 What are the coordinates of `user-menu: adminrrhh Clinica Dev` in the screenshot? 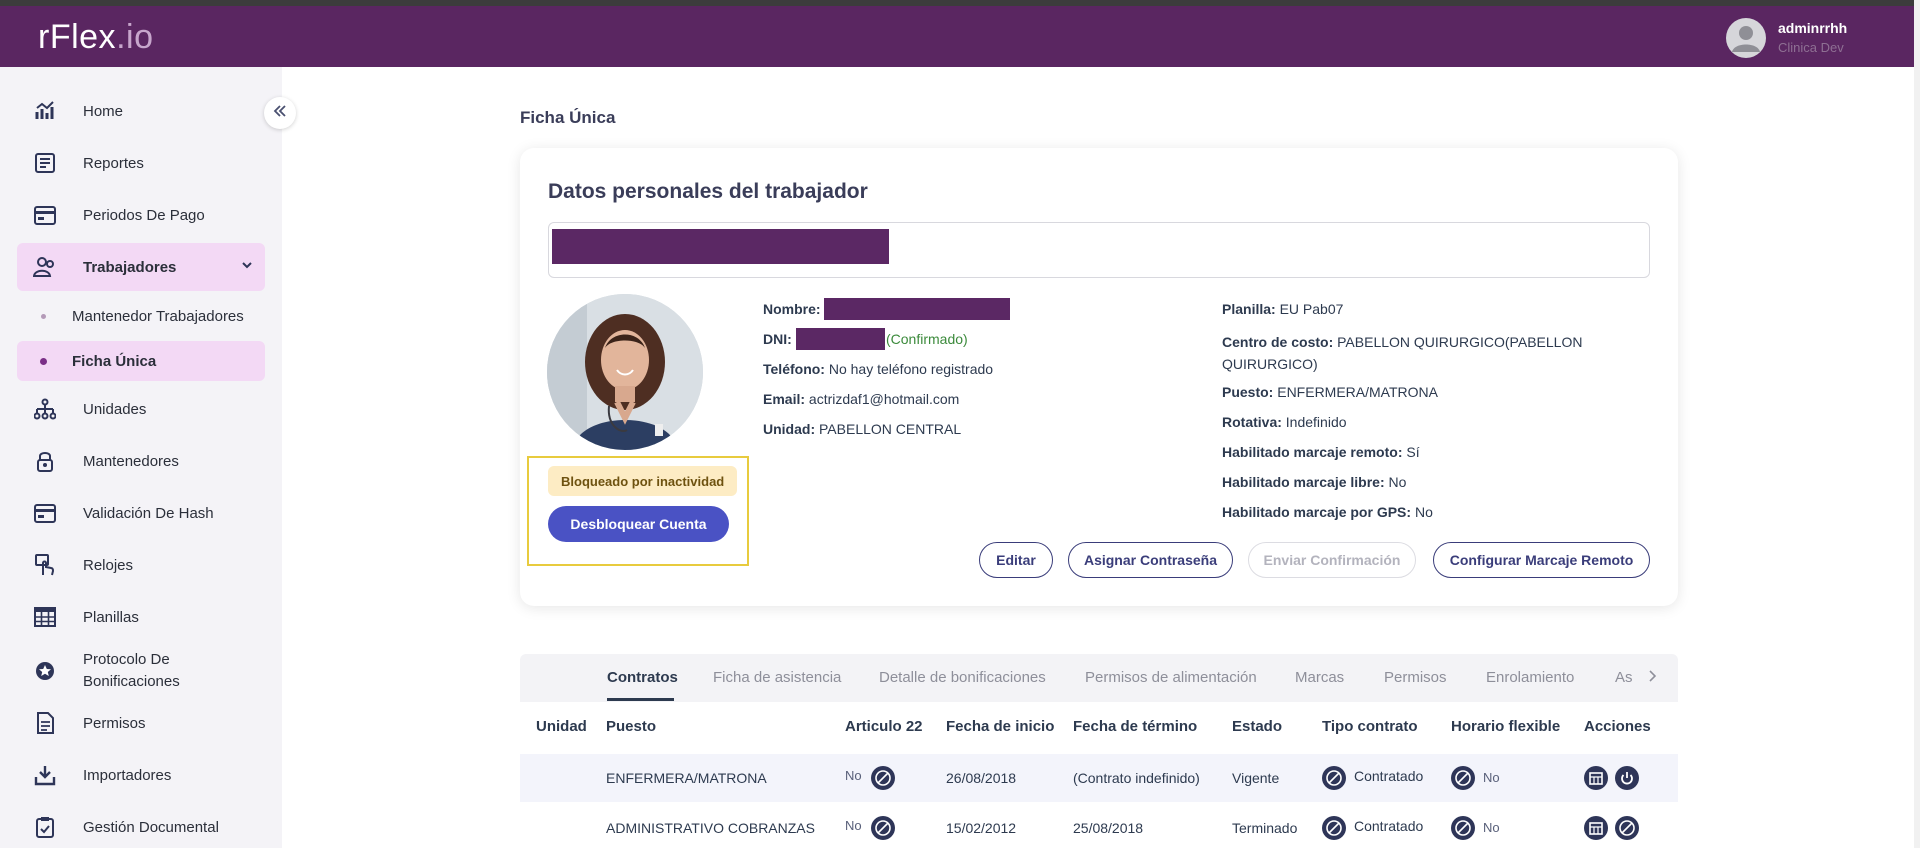 It's located at (1796, 37).